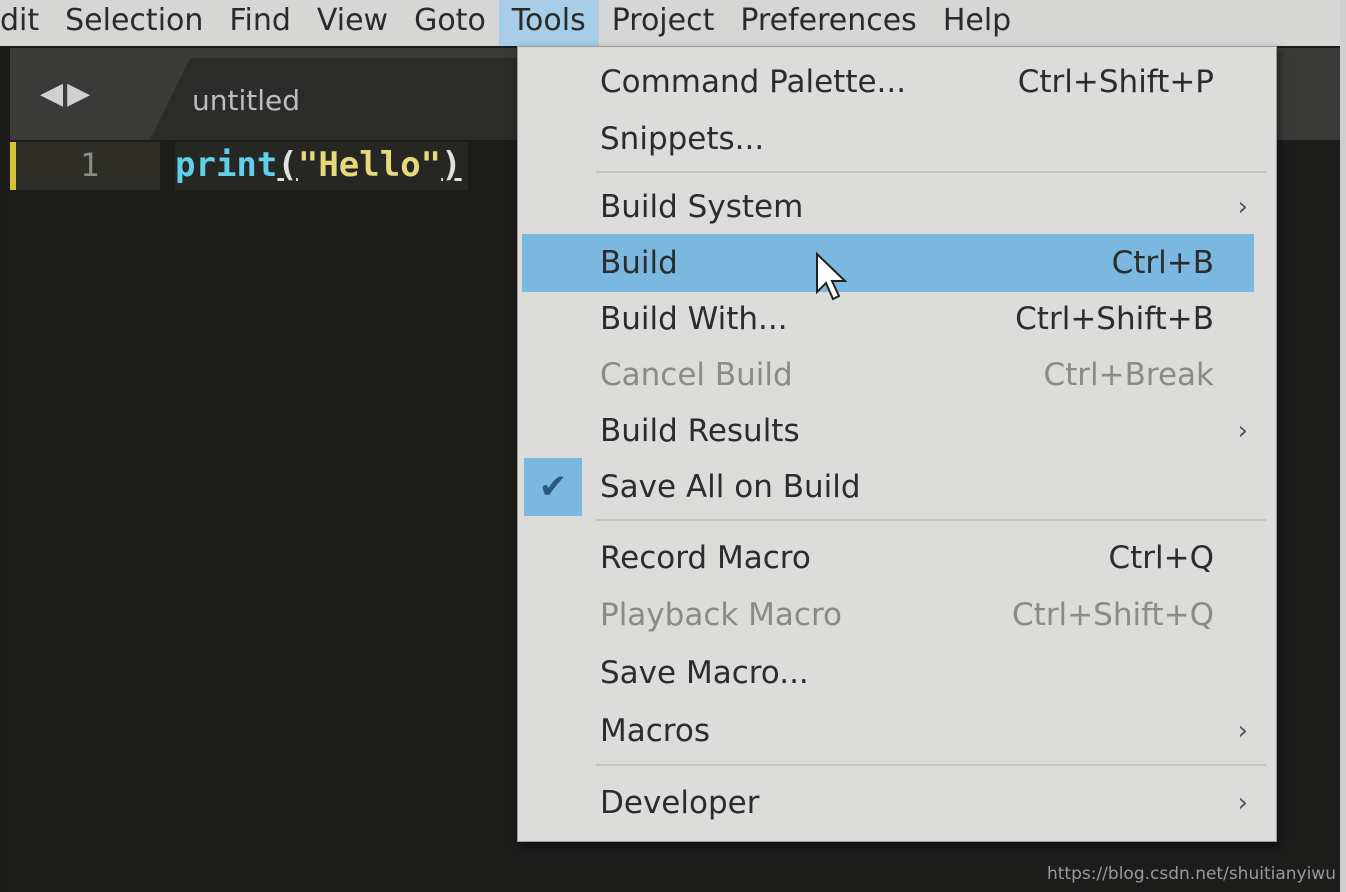 This screenshot has height=892, width=1346. I want to click on code-function: print, so click(226, 165).